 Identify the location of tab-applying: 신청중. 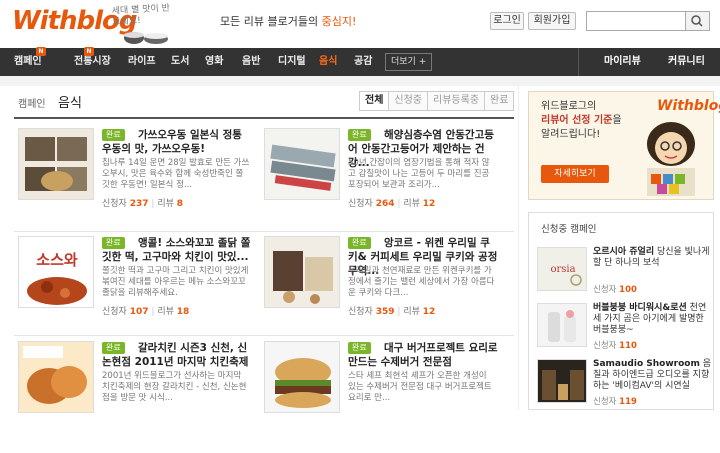
(408, 101).